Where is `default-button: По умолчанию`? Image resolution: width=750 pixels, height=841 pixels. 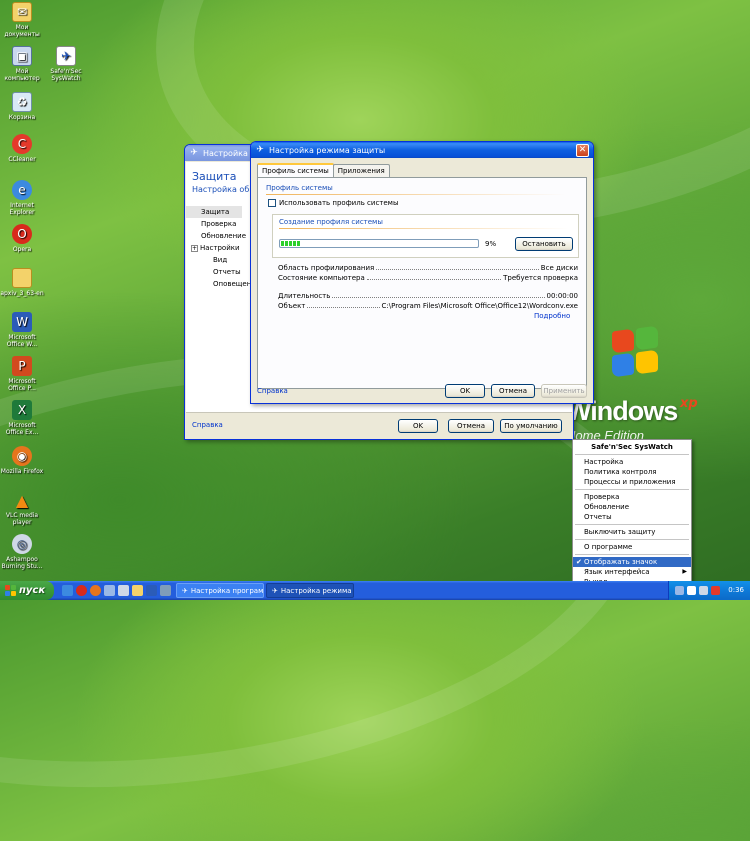 default-button: По умолчанию is located at coordinates (531, 426).